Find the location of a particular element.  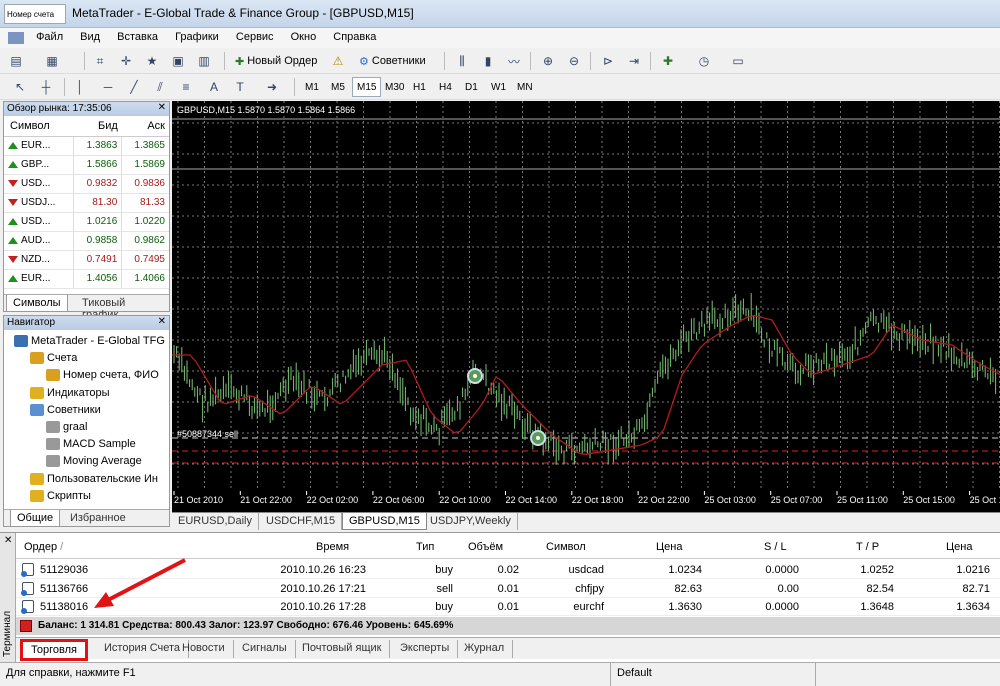

status-profile: Default is located at coordinates (634, 674).